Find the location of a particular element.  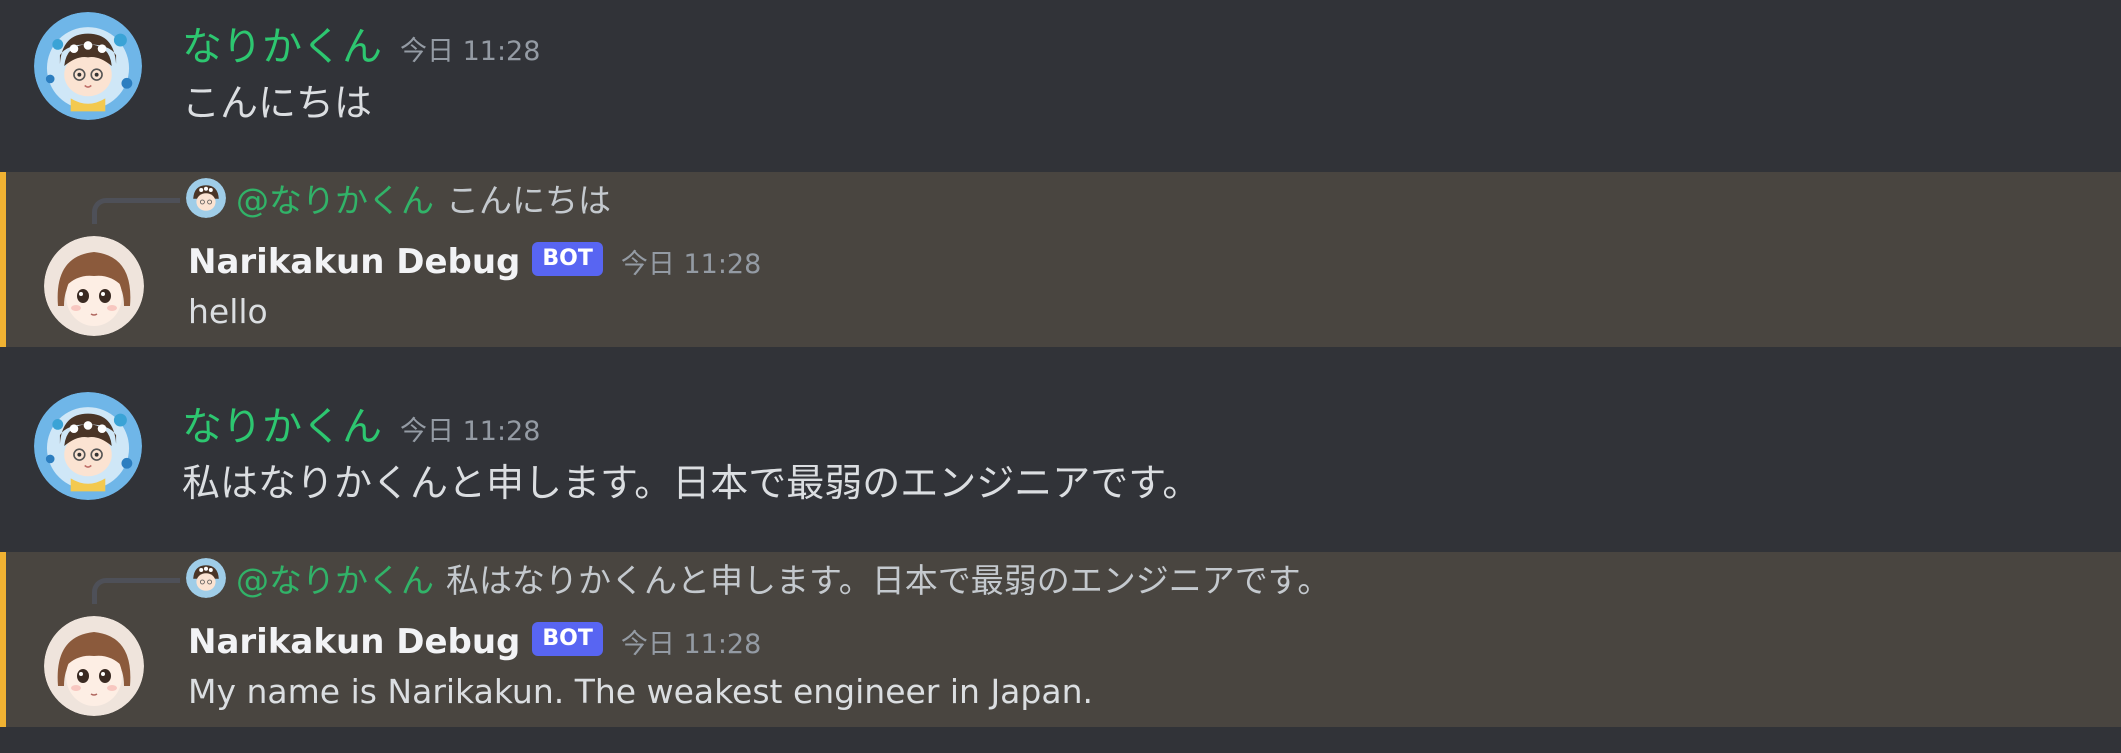

reply-text: こんにちは is located at coordinates (528, 198).